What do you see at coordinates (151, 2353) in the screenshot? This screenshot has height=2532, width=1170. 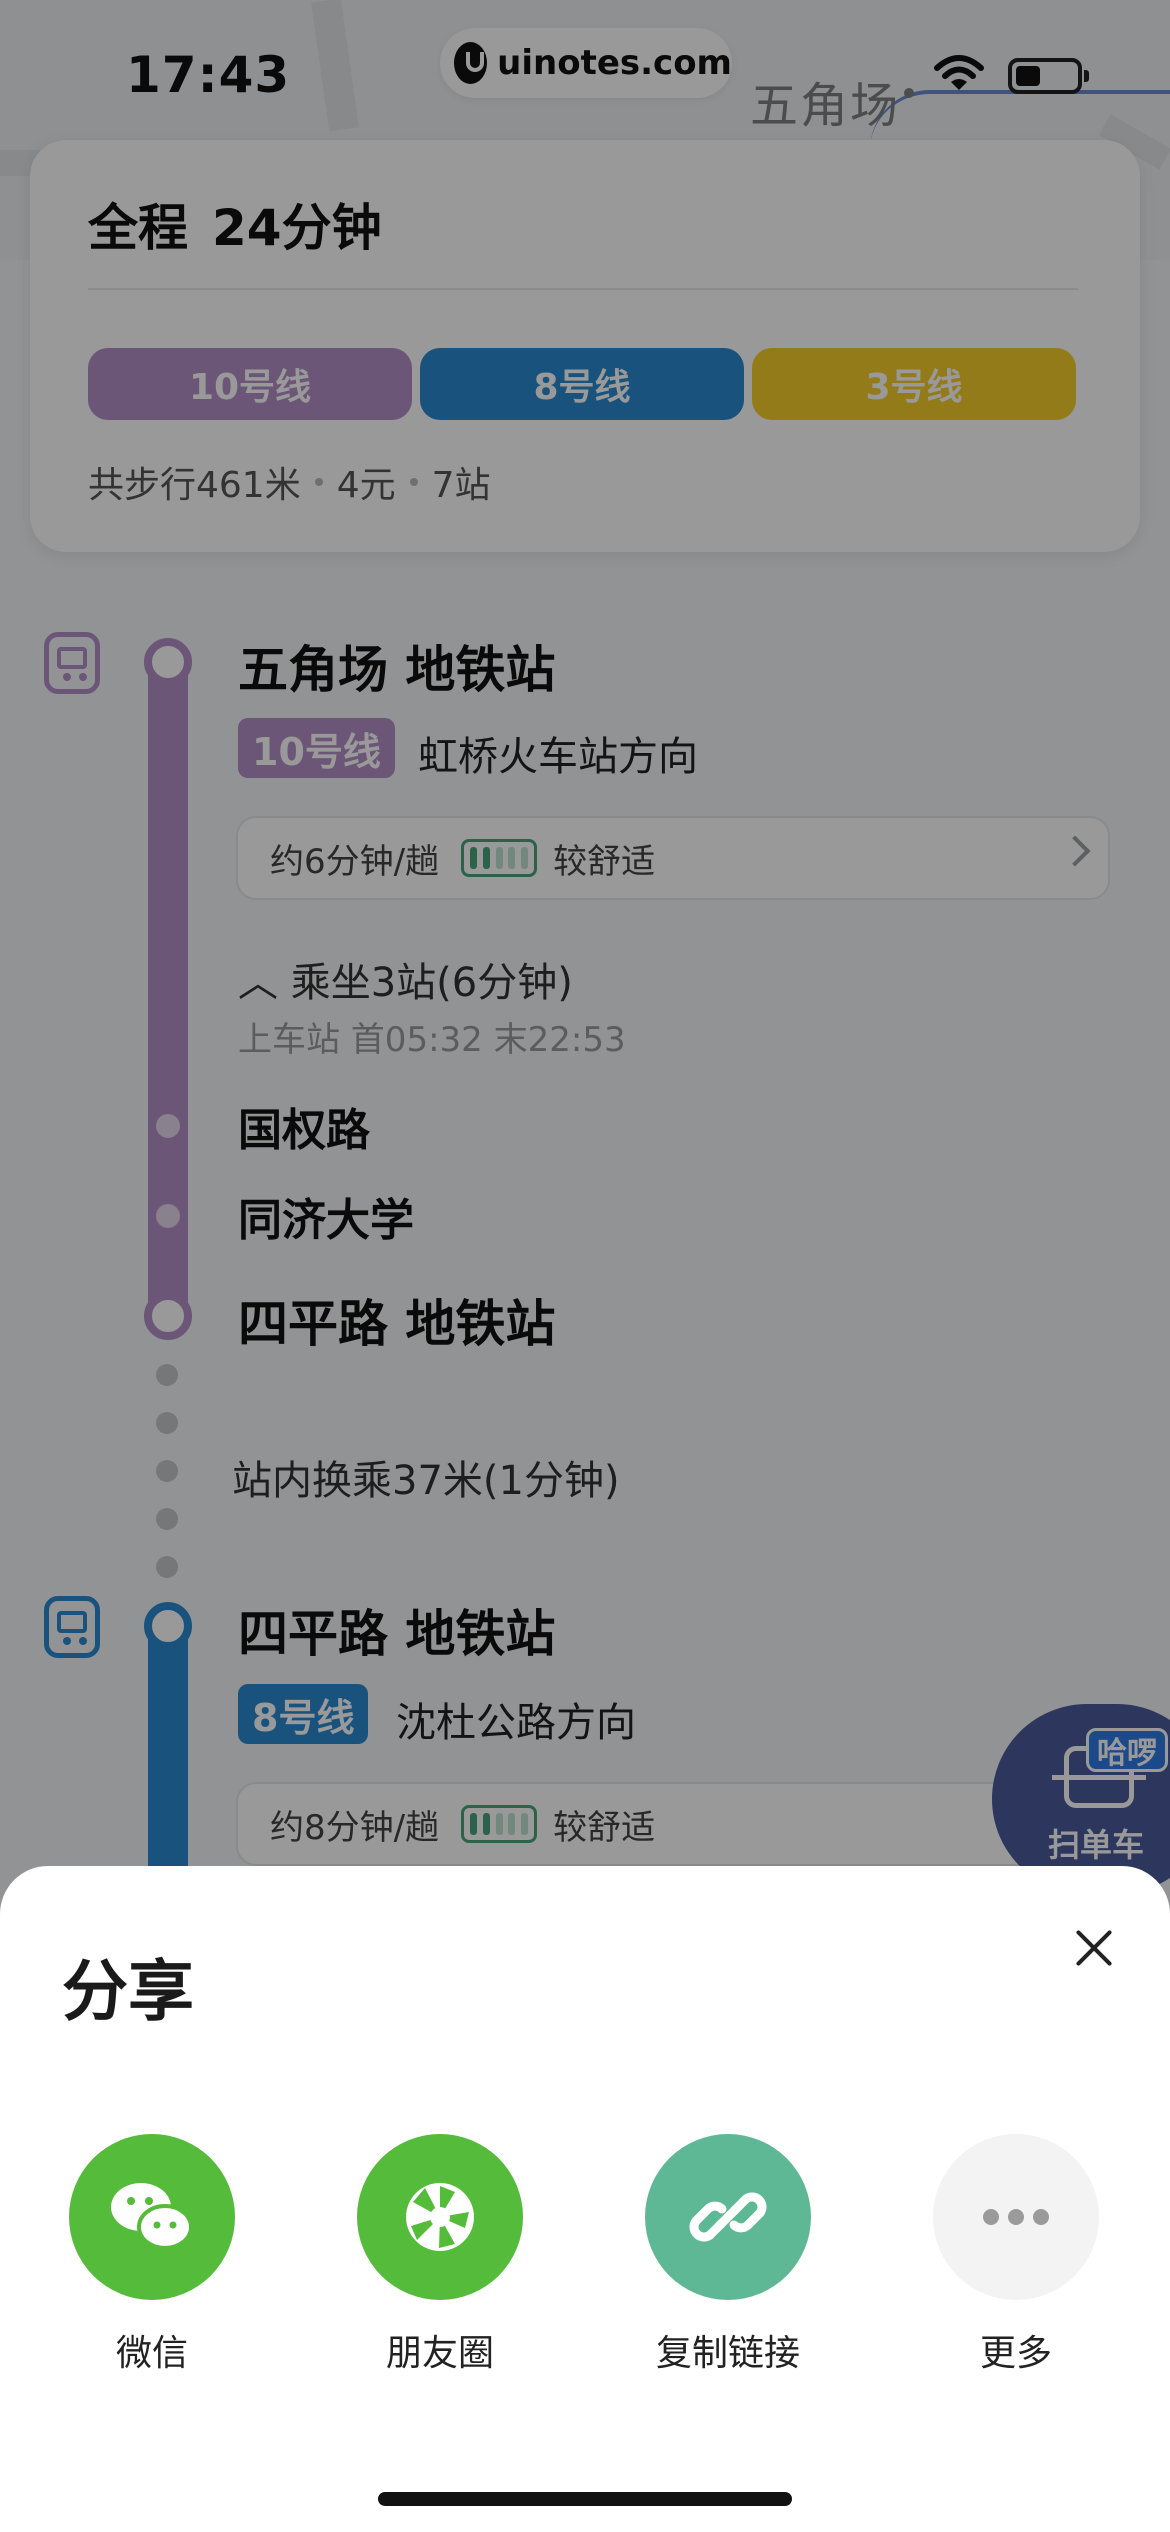 I see `share-option-label: 微信` at bounding box center [151, 2353].